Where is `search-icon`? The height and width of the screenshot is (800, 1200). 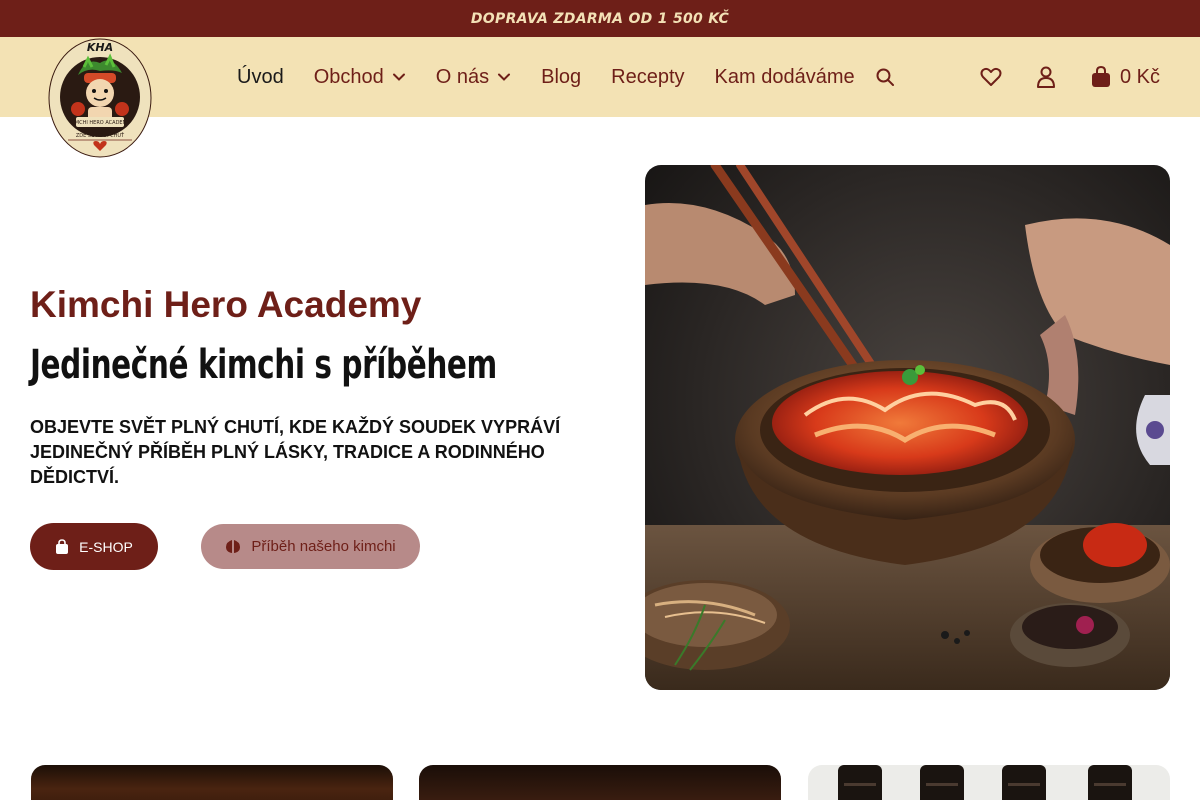
search-icon is located at coordinates (885, 77).